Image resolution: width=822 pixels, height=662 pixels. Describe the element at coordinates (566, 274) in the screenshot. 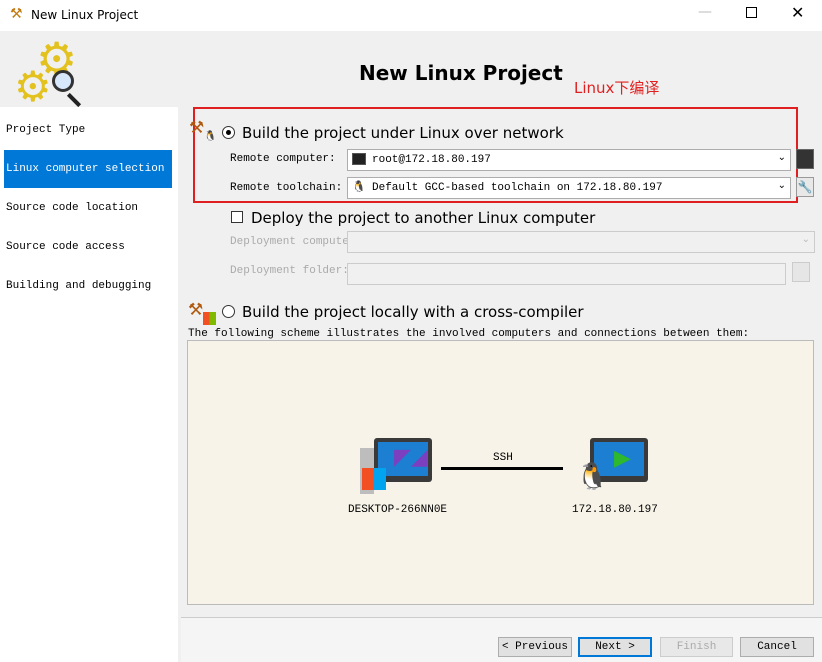

I see `deployment-folder-input` at that location.